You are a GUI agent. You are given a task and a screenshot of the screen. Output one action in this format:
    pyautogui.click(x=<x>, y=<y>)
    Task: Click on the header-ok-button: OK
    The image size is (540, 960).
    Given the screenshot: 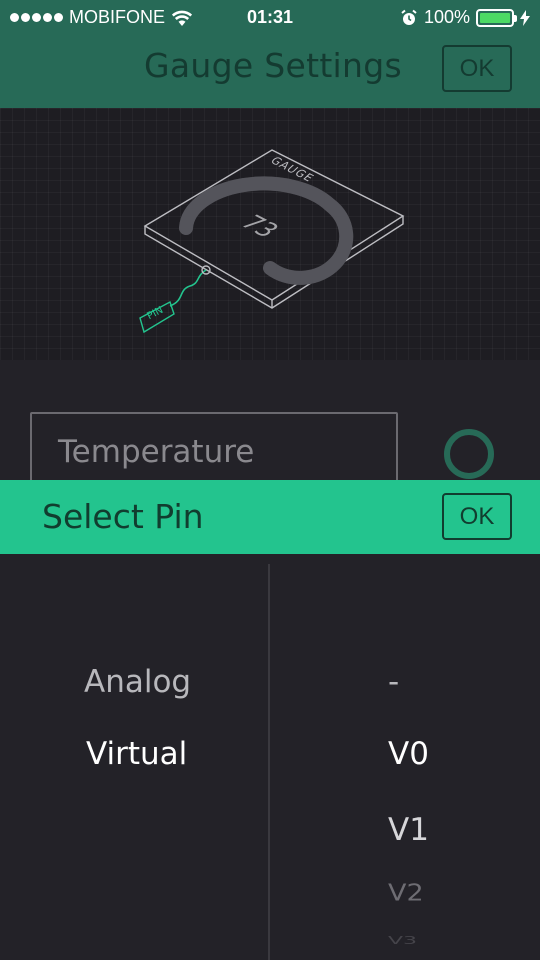 What is the action you would take?
    pyautogui.click(x=477, y=68)
    